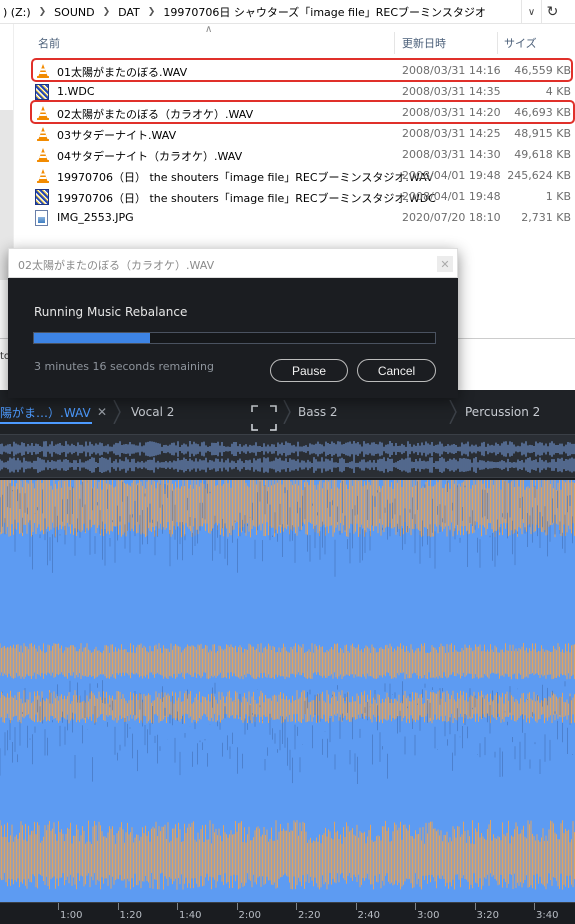  I want to click on overview-waveform-graphic, so click(287, 457).